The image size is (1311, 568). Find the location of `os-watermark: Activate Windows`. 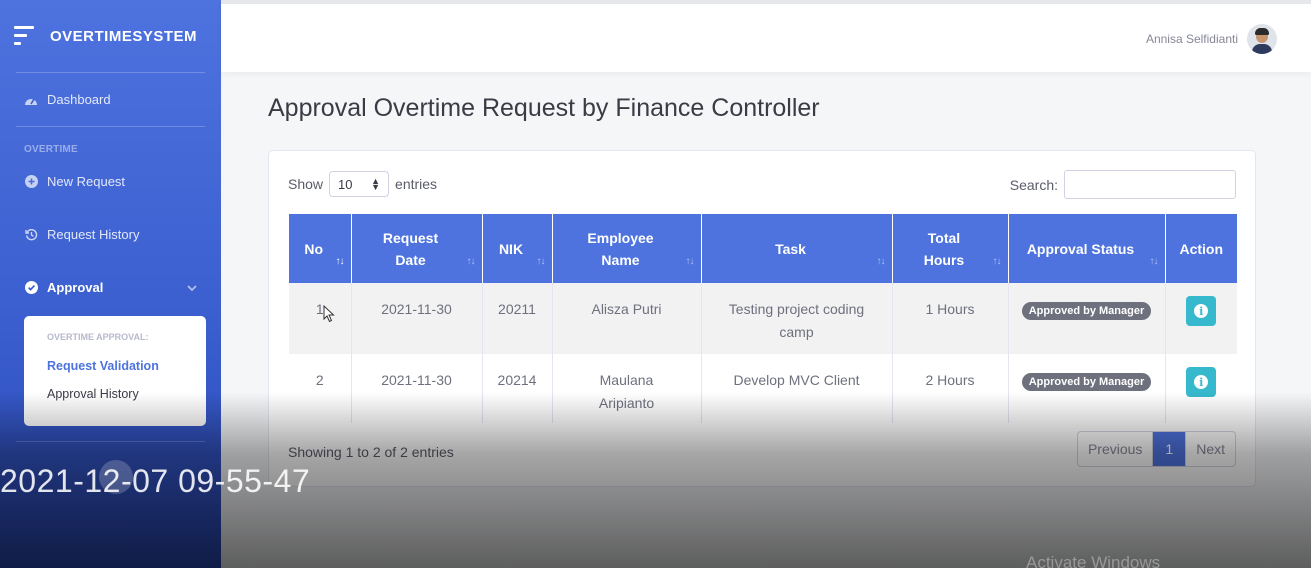

os-watermark: Activate Windows is located at coordinates (1093, 560).